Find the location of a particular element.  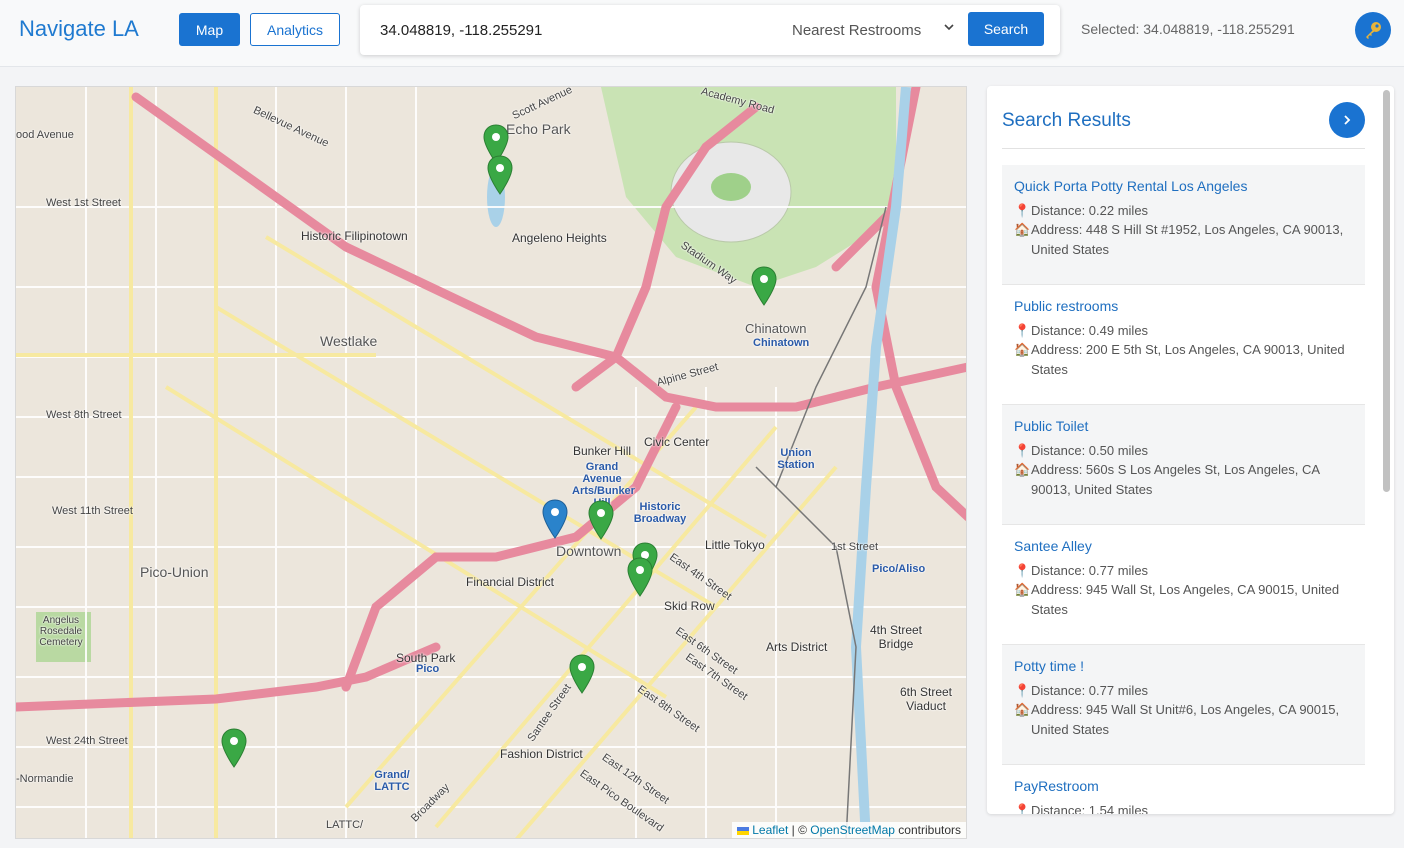

map-label-westlake: Westlake is located at coordinates (349, 341).